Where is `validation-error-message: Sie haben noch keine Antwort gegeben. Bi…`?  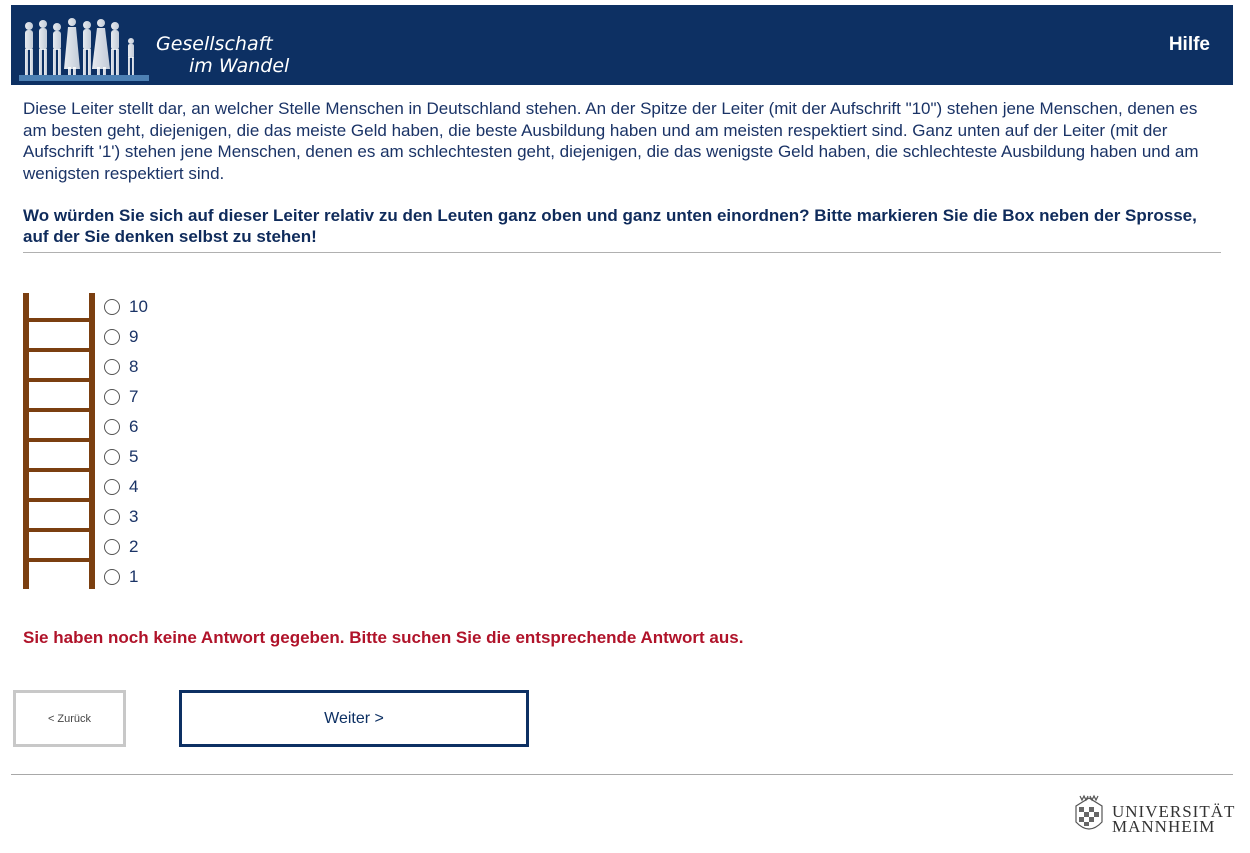 validation-error-message: Sie haben noch keine Antwort gegeben. Bi… is located at coordinates (383, 637).